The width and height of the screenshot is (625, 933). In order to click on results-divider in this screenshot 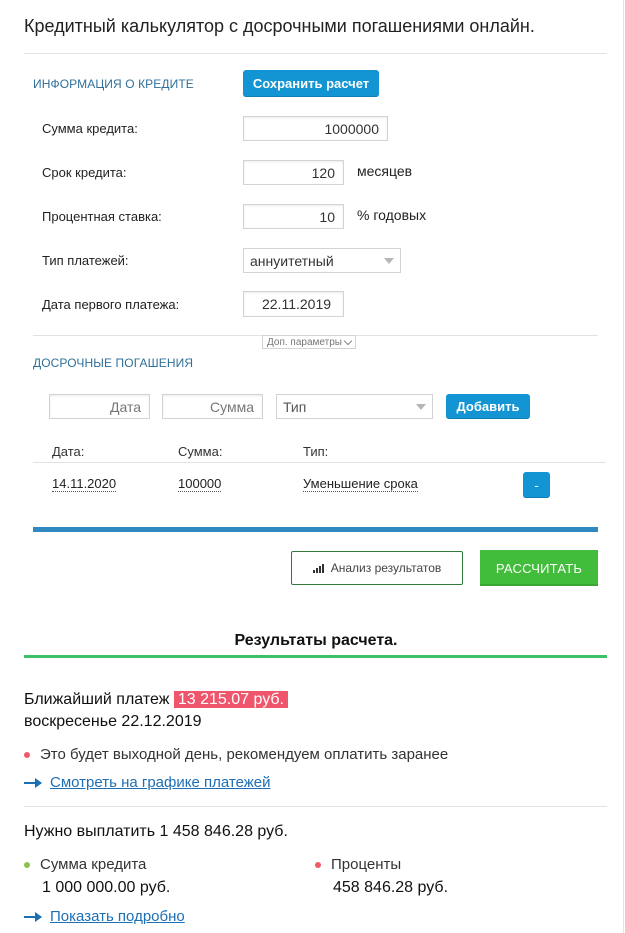, I will do `click(315, 806)`.